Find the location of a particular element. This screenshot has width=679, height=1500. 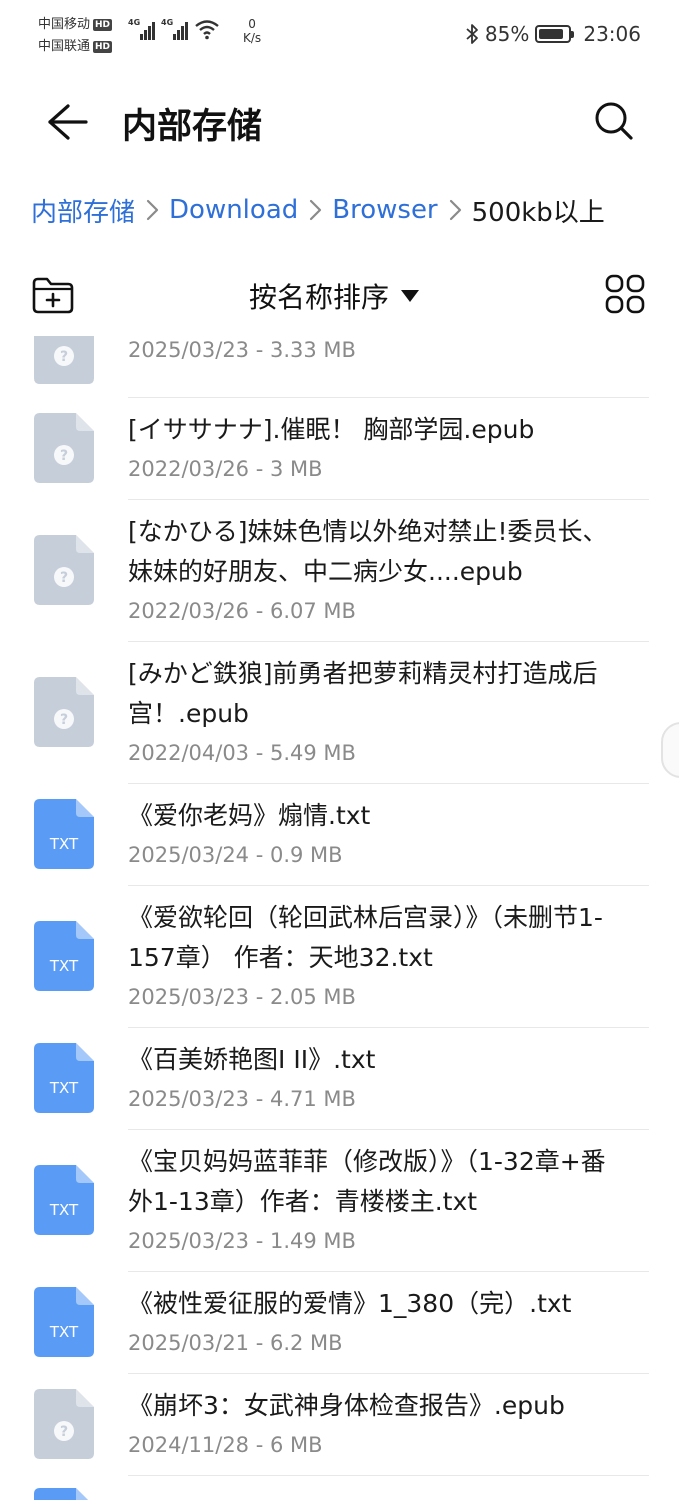

breadcrumb-item-current: 500kb以上 is located at coordinates (538, 212).